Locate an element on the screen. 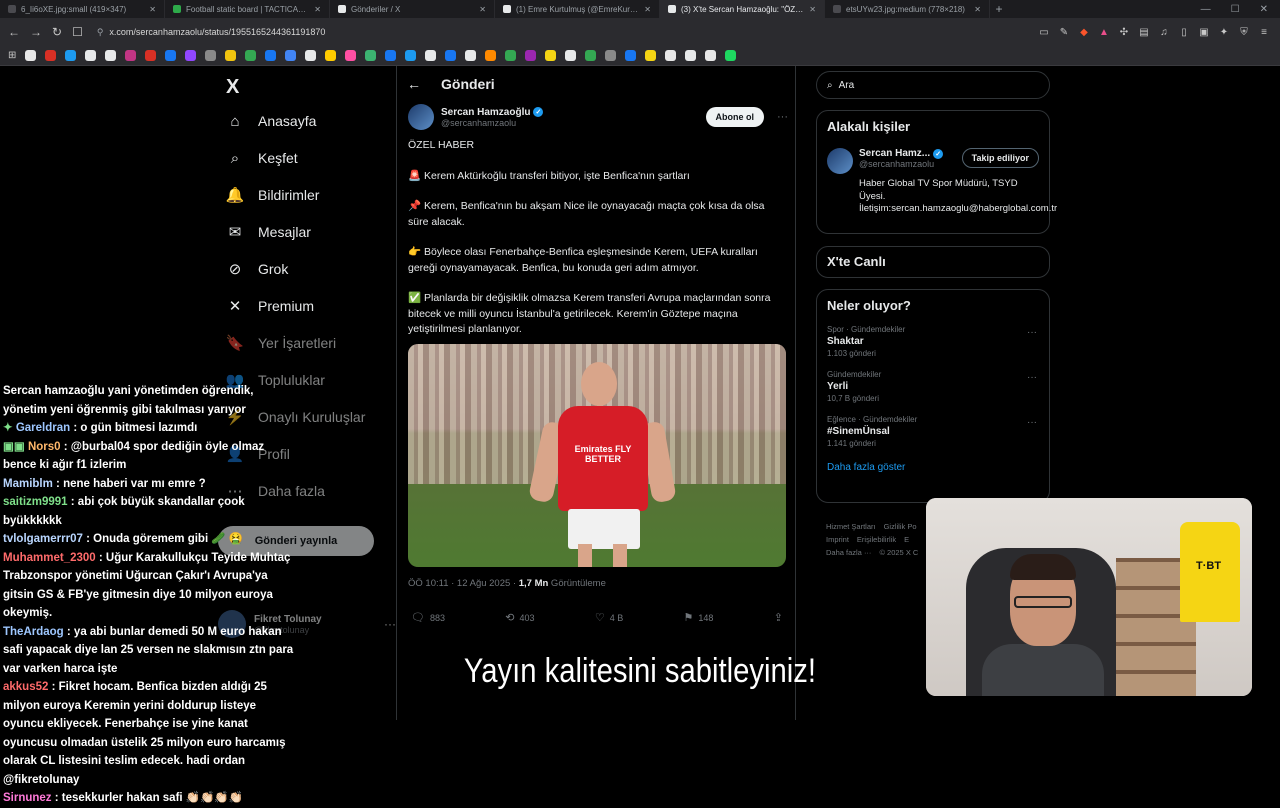  browser-tab: Gönderiler / X ✕ is located at coordinates (412, 9).